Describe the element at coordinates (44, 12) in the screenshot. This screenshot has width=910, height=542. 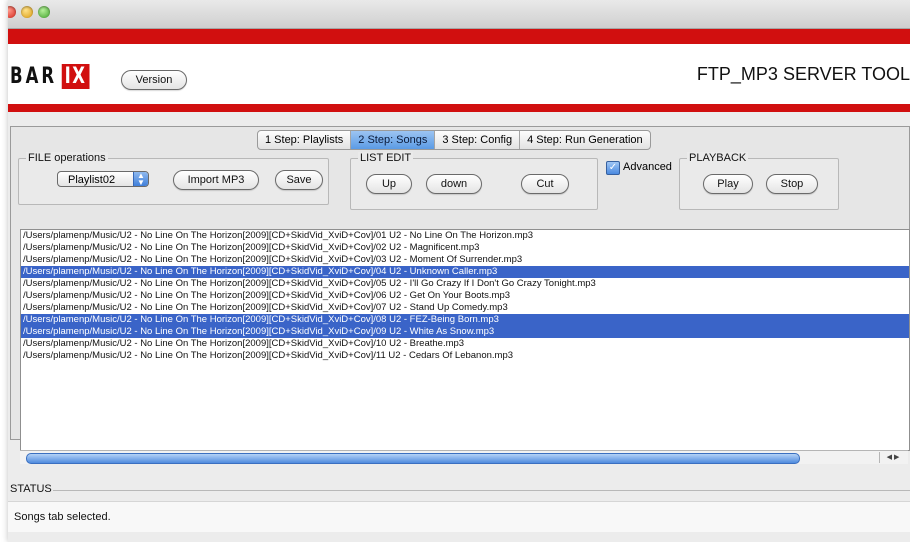
I see `maximize-traffic-light-icon` at that location.